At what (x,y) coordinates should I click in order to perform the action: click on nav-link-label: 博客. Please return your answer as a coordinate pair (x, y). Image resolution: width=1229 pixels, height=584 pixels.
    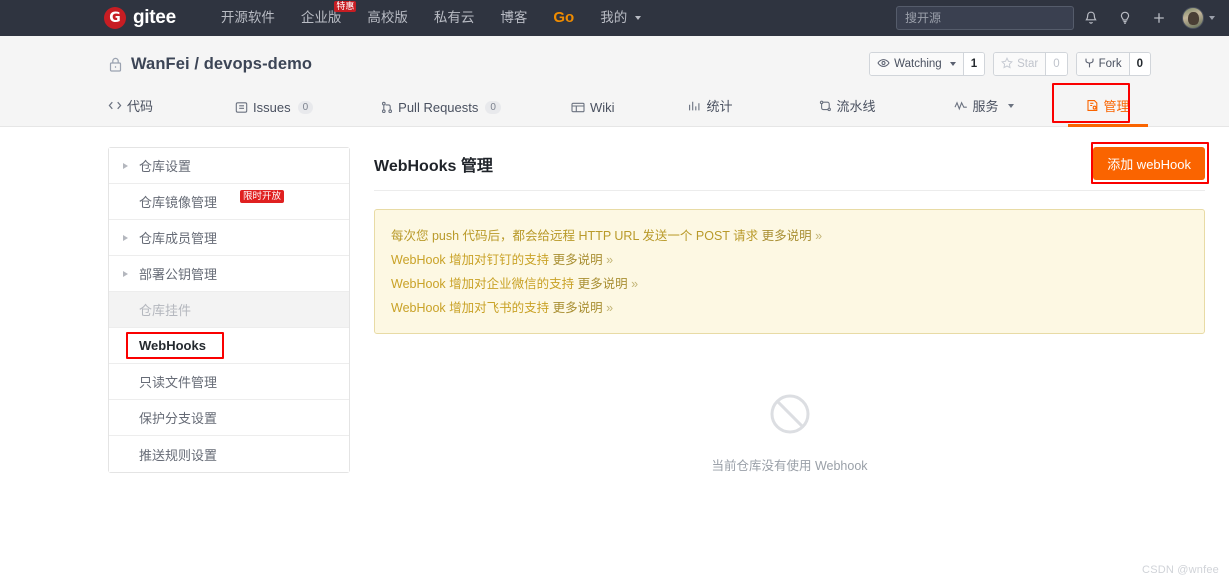
    Looking at the image, I should click on (514, 17).